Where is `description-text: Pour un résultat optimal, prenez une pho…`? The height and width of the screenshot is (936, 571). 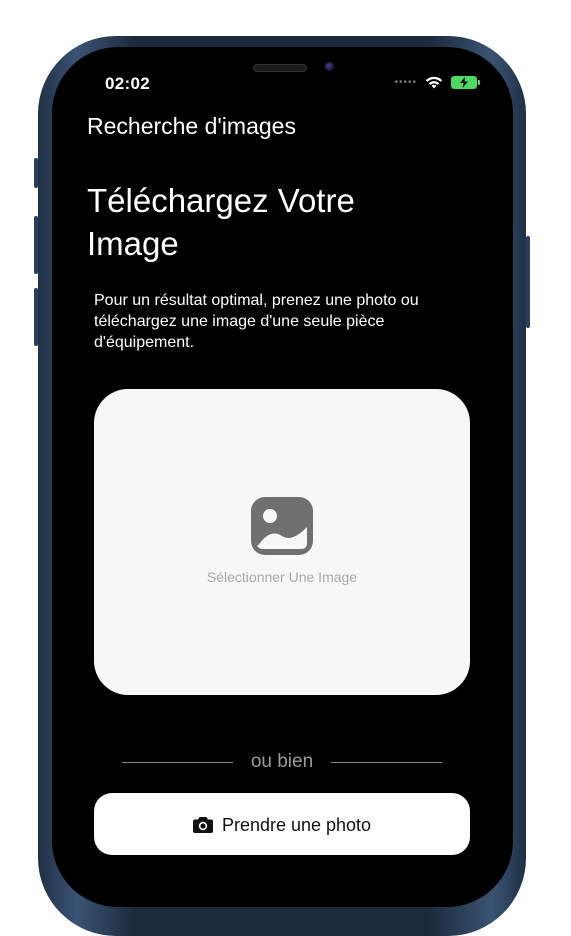
description-text: Pour un résultat optimal, prenez une pho… is located at coordinates (256, 321).